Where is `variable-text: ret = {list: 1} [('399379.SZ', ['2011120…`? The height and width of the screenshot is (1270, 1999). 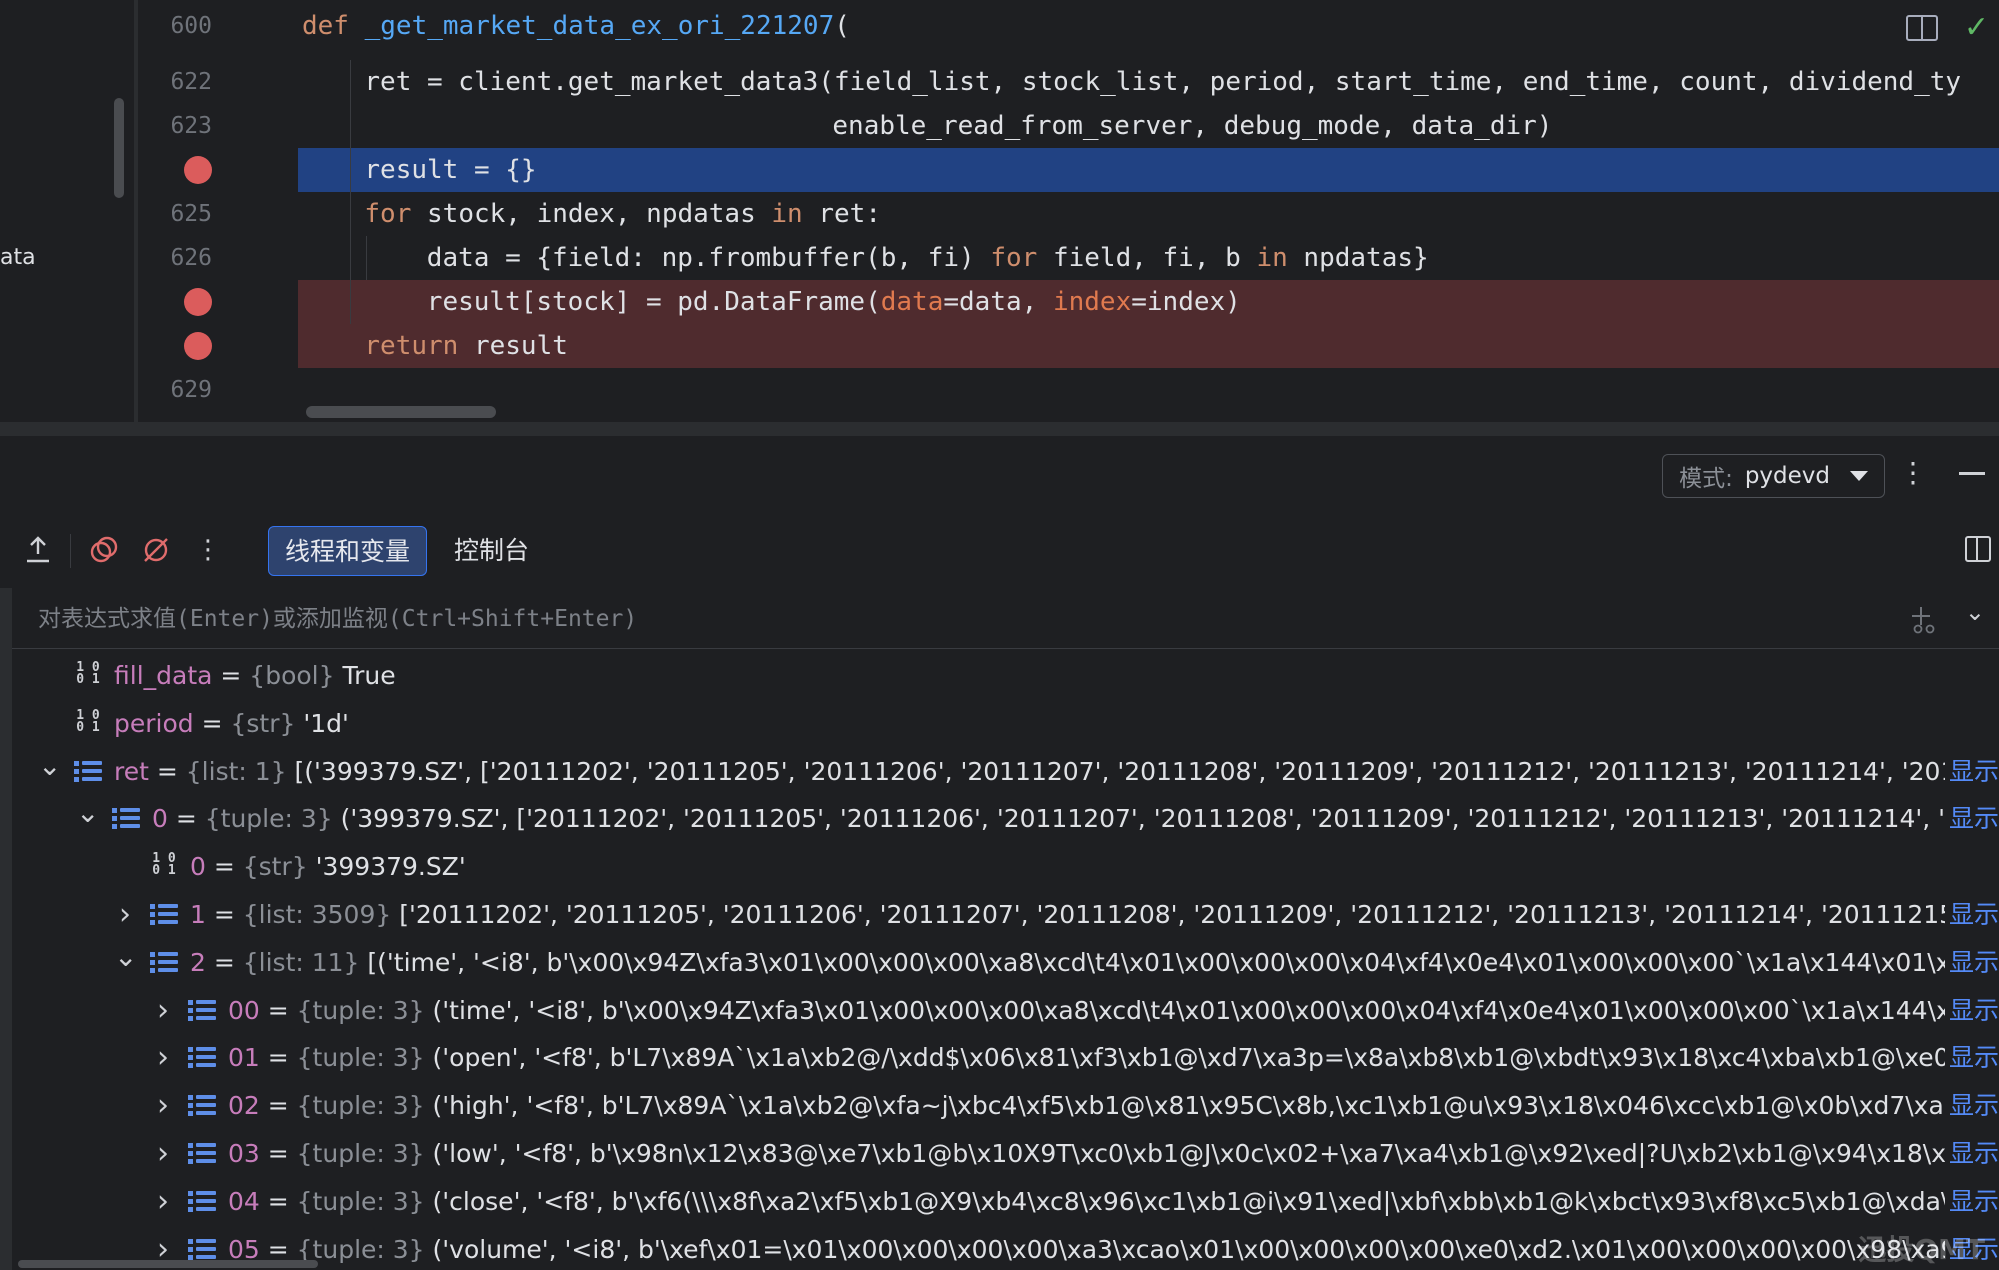 variable-text: ret = {list: 1} [('399379.SZ', ['2011120… is located at coordinates (1036, 772).